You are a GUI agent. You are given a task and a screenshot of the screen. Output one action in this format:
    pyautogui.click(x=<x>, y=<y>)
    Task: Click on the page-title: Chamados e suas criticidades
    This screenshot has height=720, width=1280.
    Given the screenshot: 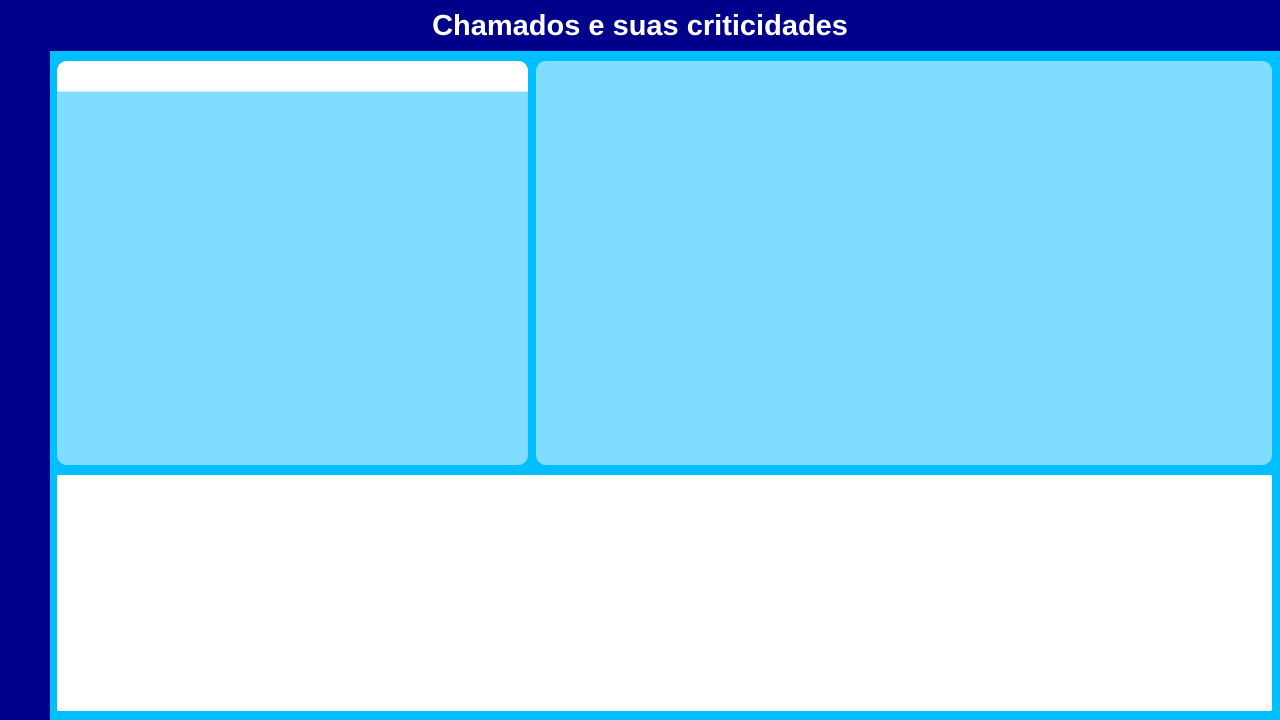 What is the action you would take?
    pyautogui.click(x=640, y=26)
    